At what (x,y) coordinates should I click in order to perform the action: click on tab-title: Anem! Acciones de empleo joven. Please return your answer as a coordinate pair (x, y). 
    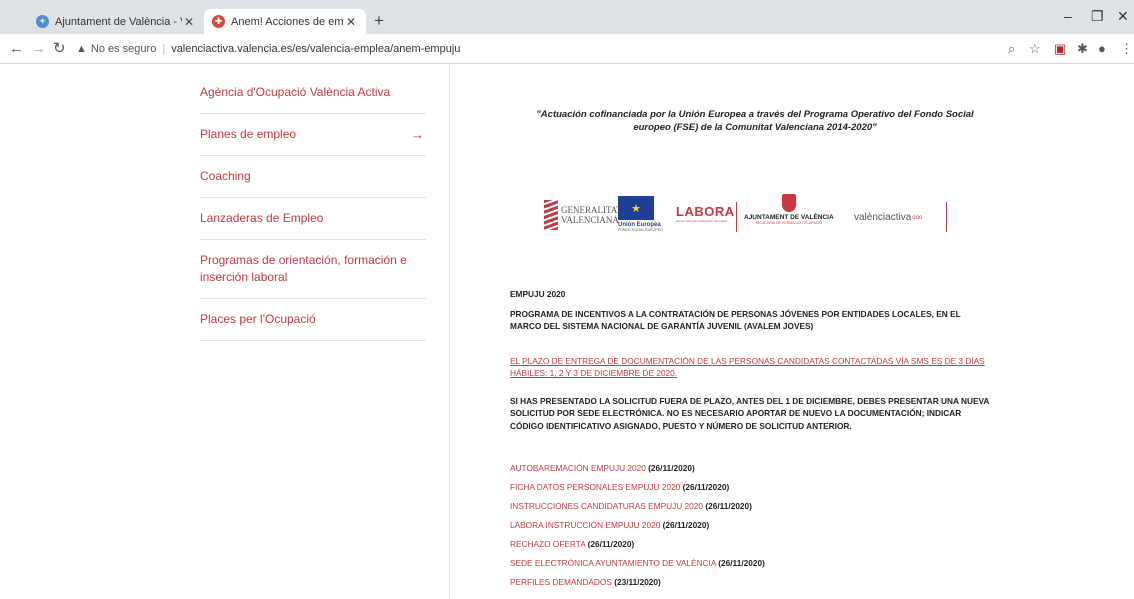
    Looking at the image, I should click on (287, 21).